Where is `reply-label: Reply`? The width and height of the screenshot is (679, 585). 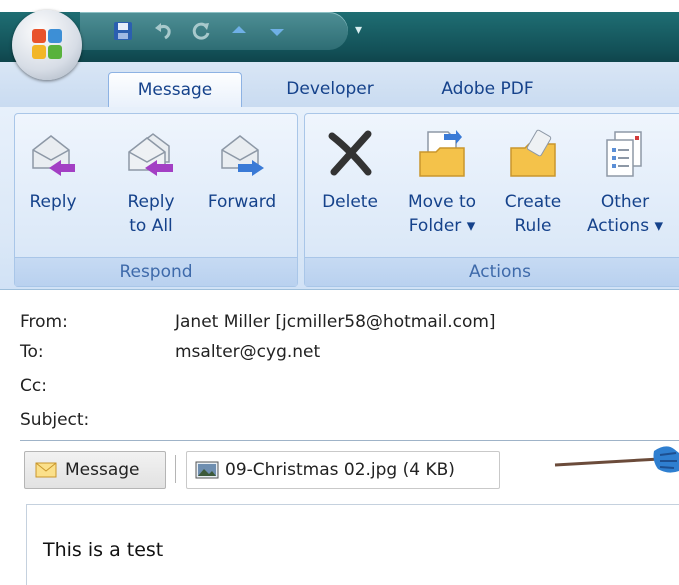
reply-label: Reply is located at coordinates (53, 202).